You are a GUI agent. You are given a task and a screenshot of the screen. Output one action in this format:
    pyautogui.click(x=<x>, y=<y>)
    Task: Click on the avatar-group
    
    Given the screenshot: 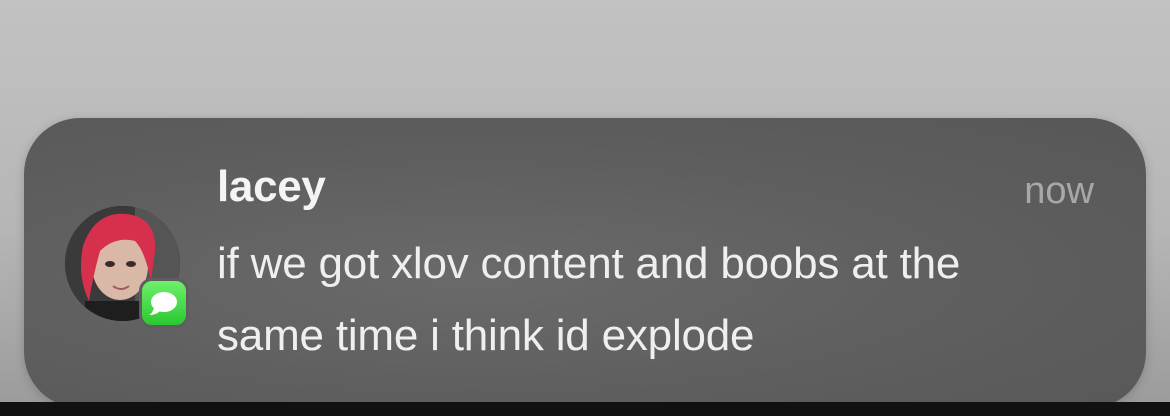 What is the action you would take?
    pyautogui.click(x=127, y=268)
    